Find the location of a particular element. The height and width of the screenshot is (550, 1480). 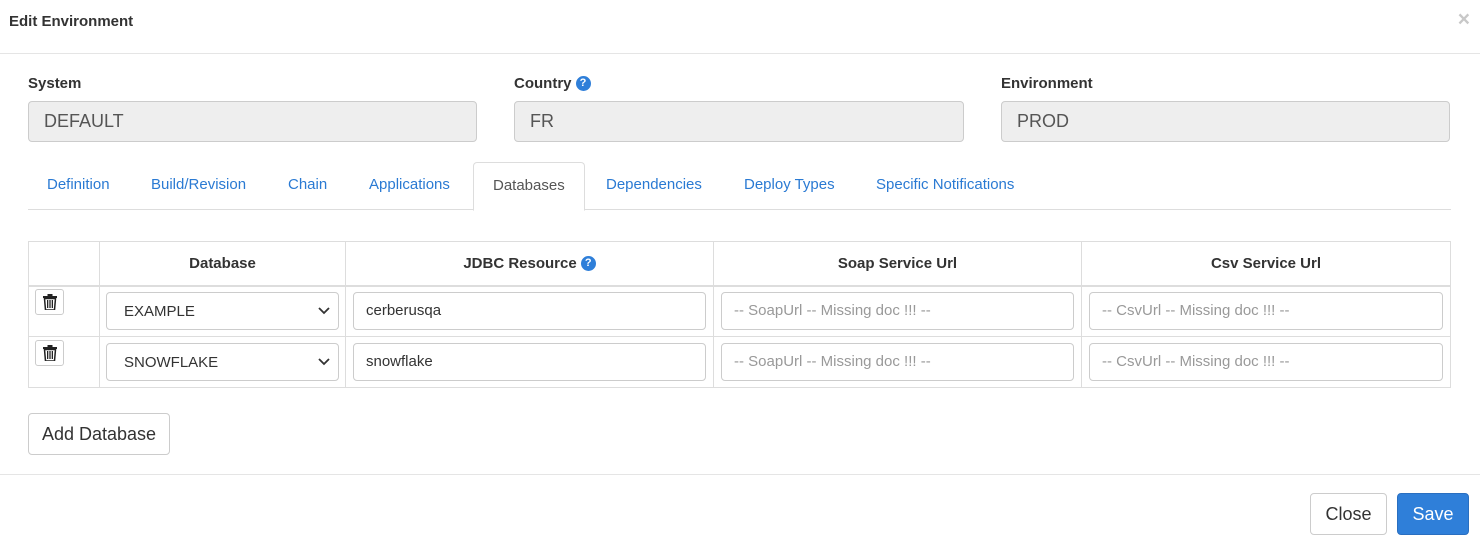

country-label: Country ? is located at coordinates (552, 83).